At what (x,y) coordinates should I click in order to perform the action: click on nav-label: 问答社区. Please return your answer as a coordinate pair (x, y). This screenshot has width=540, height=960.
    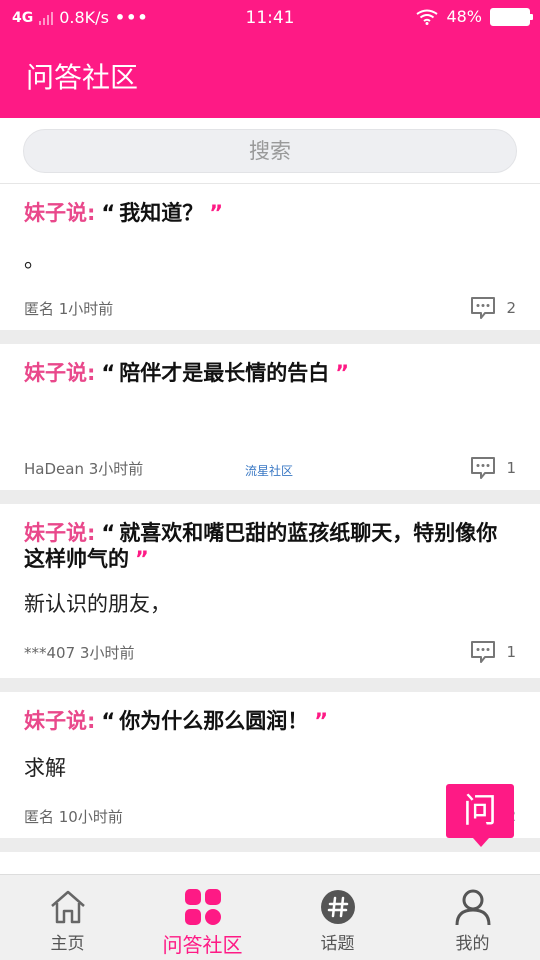
    Looking at the image, I should click on (202, 945).